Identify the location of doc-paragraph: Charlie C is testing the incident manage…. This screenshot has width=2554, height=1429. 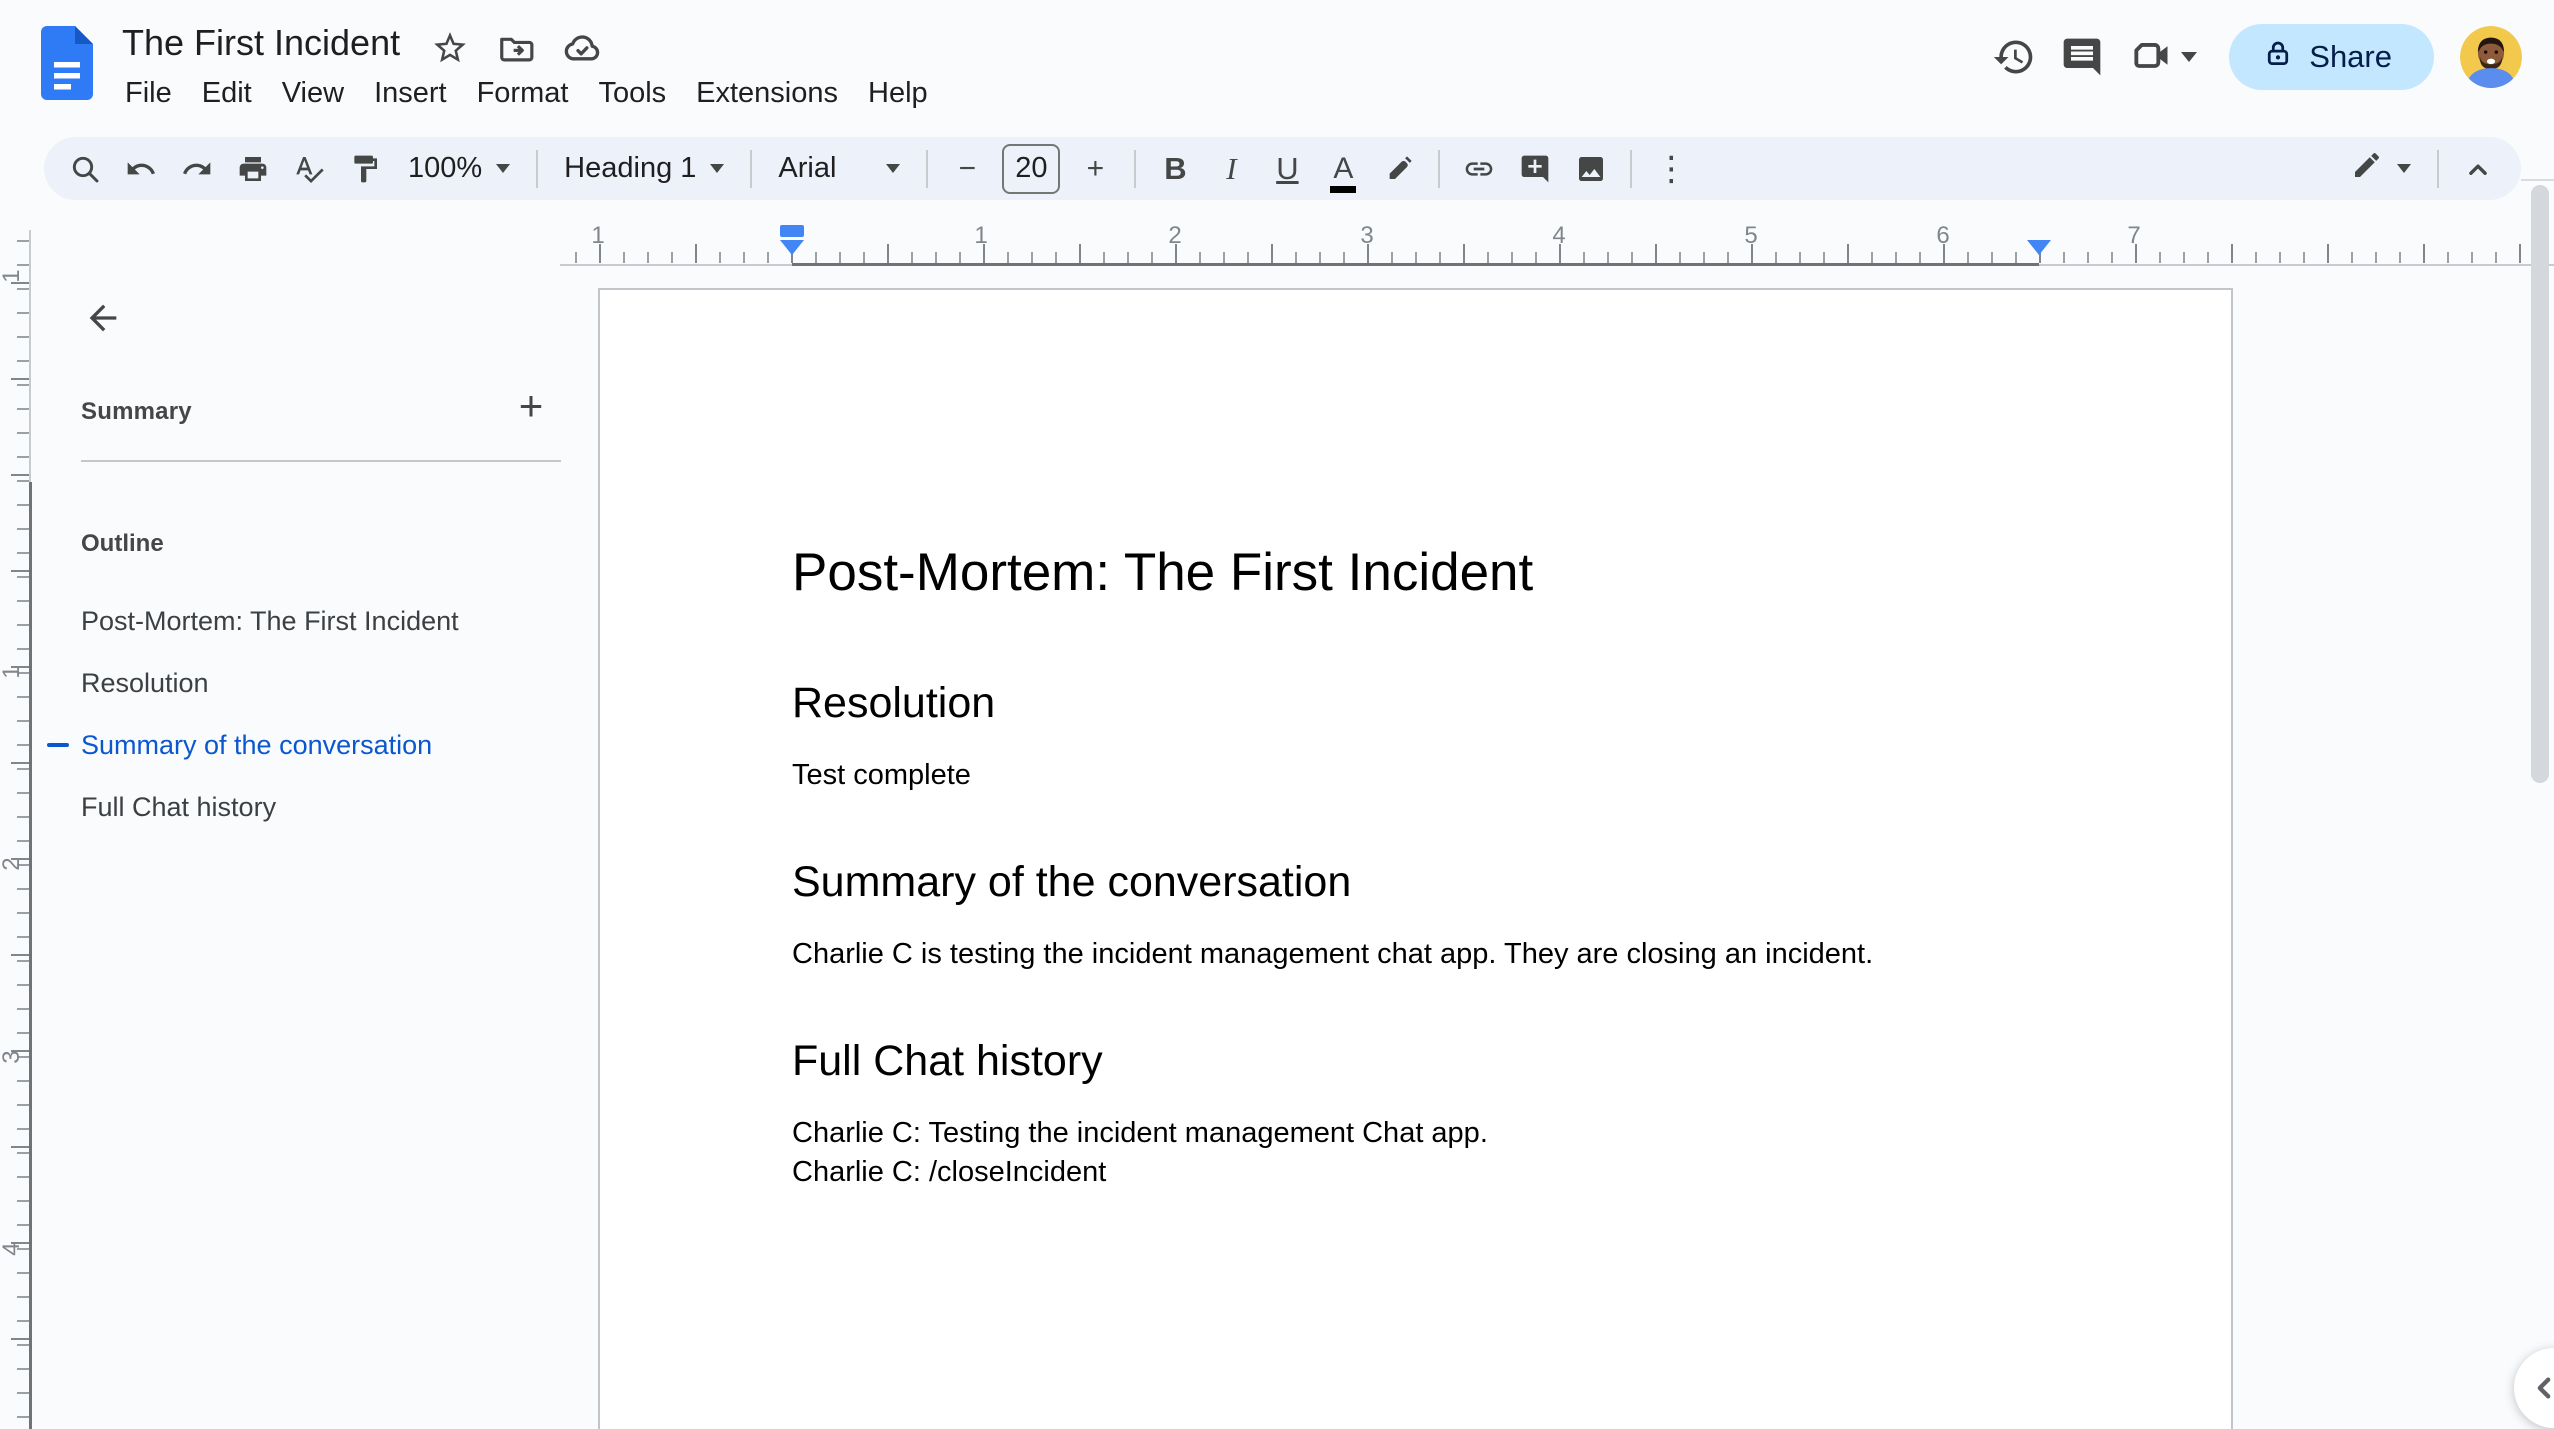
(1416, 954).